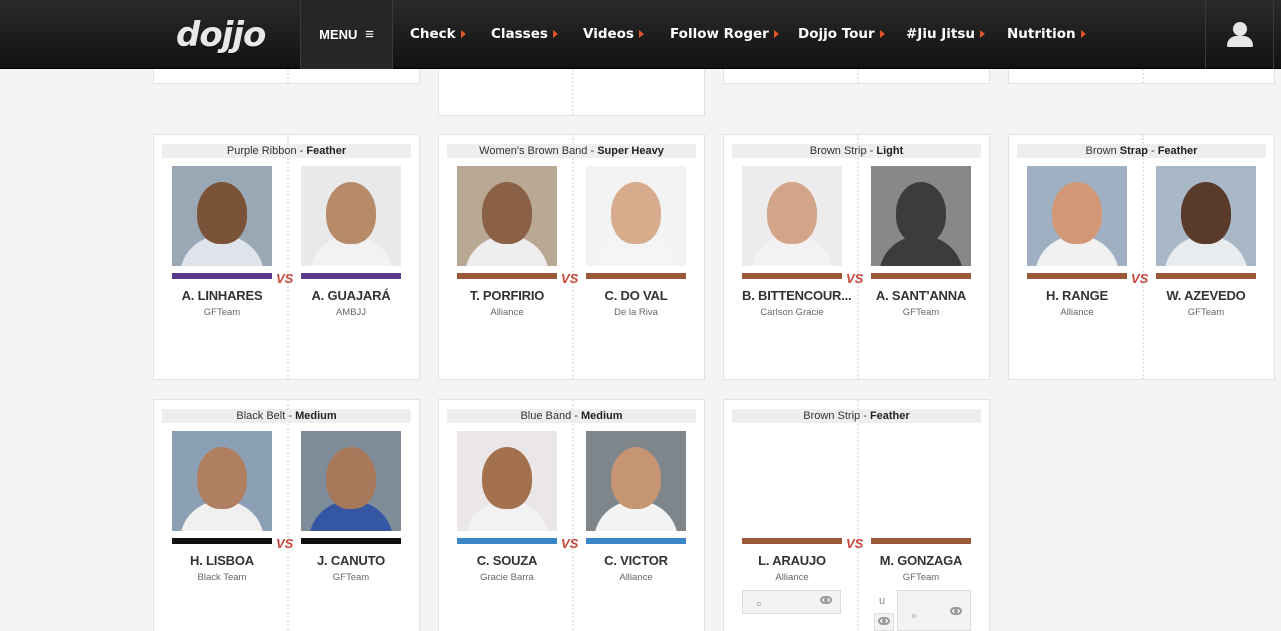 The width and height of the screenshot is (1281, 631). I want to click on fighter-left: H. RANGE Alliance, so click(1077, 242).